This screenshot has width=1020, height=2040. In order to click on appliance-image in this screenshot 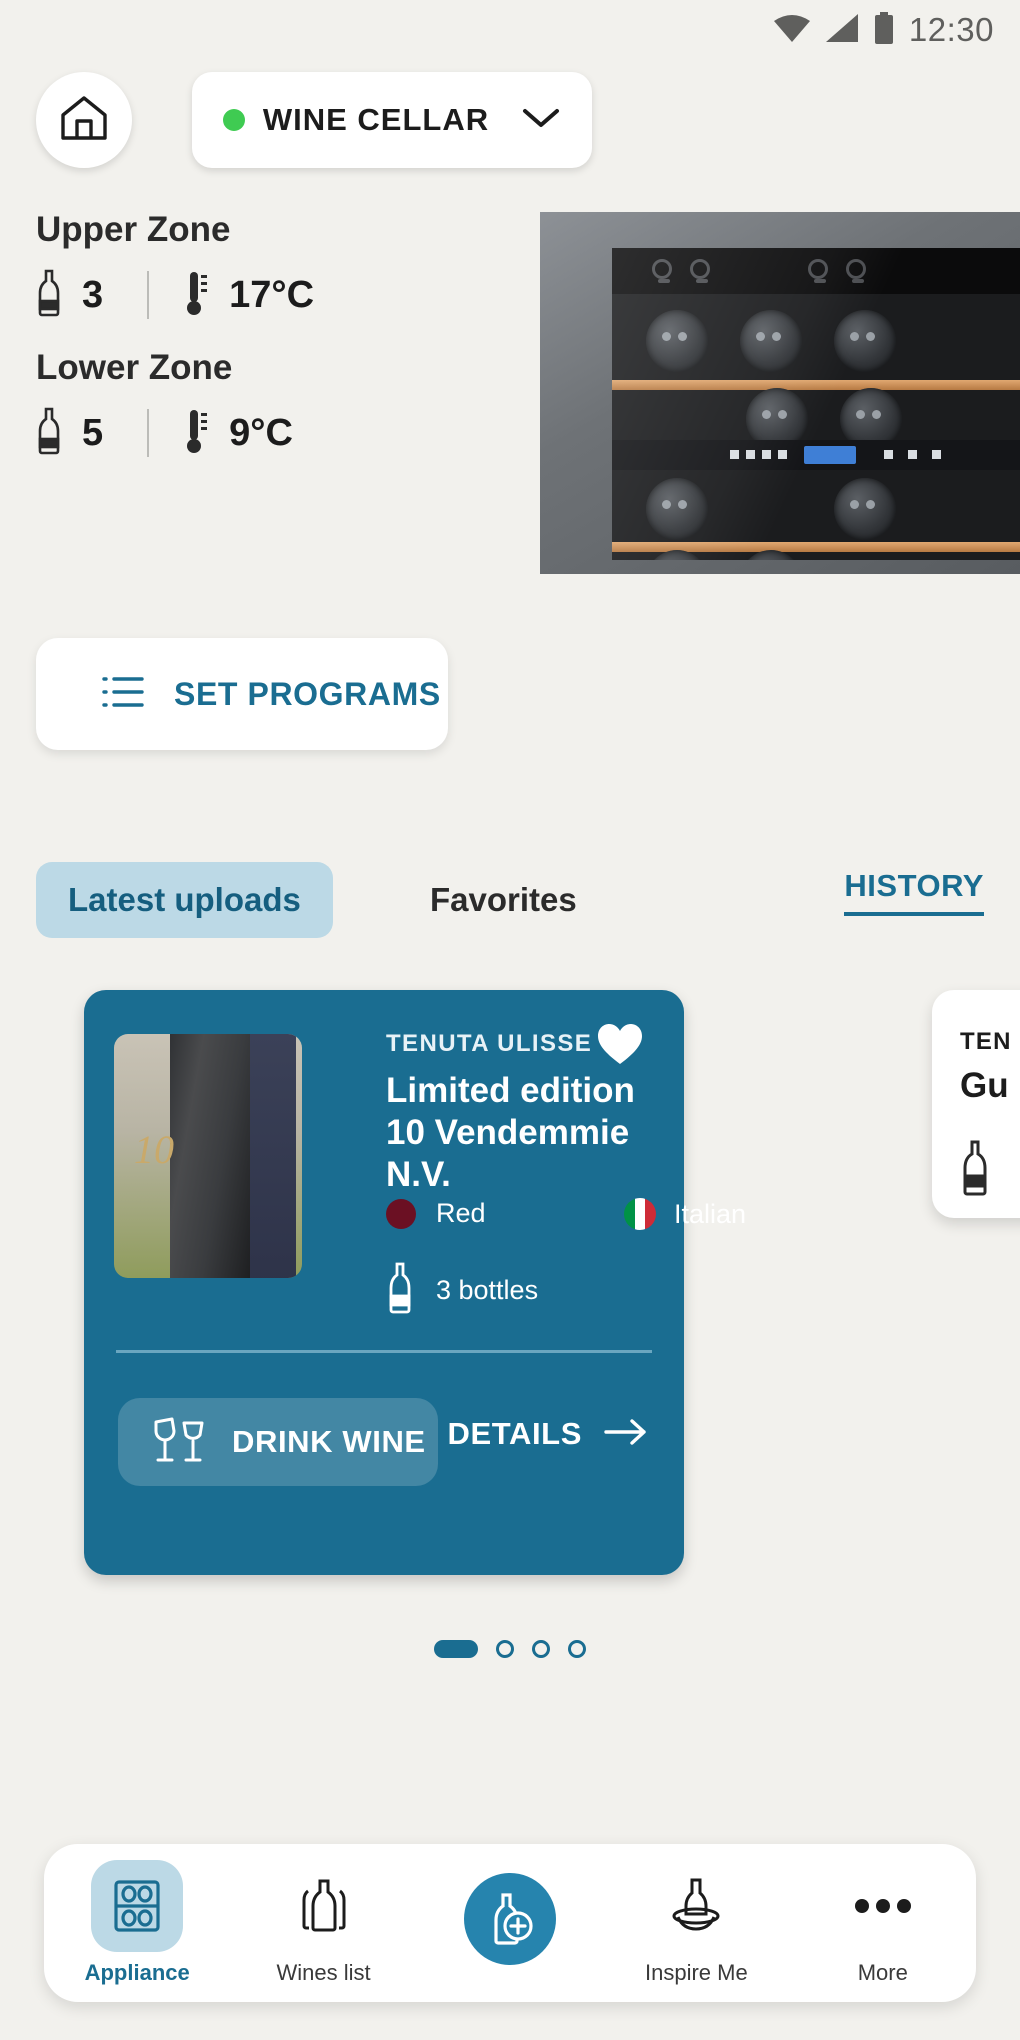, I will do `click(780, 393)`.